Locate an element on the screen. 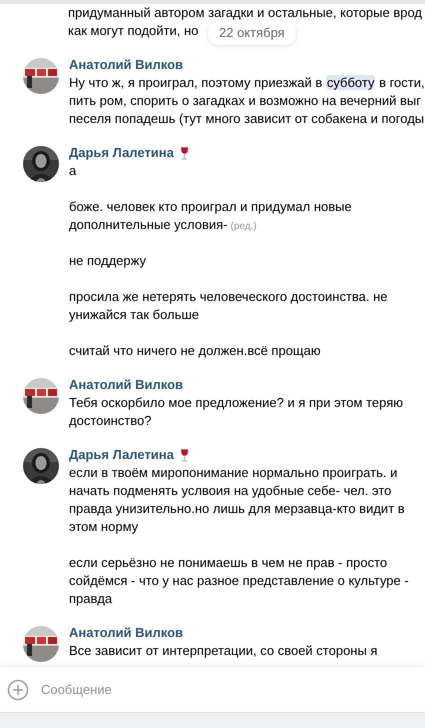  message-text: начать подменять услвоия на удобные себе- чел. это is located at coordinates (230, 491).